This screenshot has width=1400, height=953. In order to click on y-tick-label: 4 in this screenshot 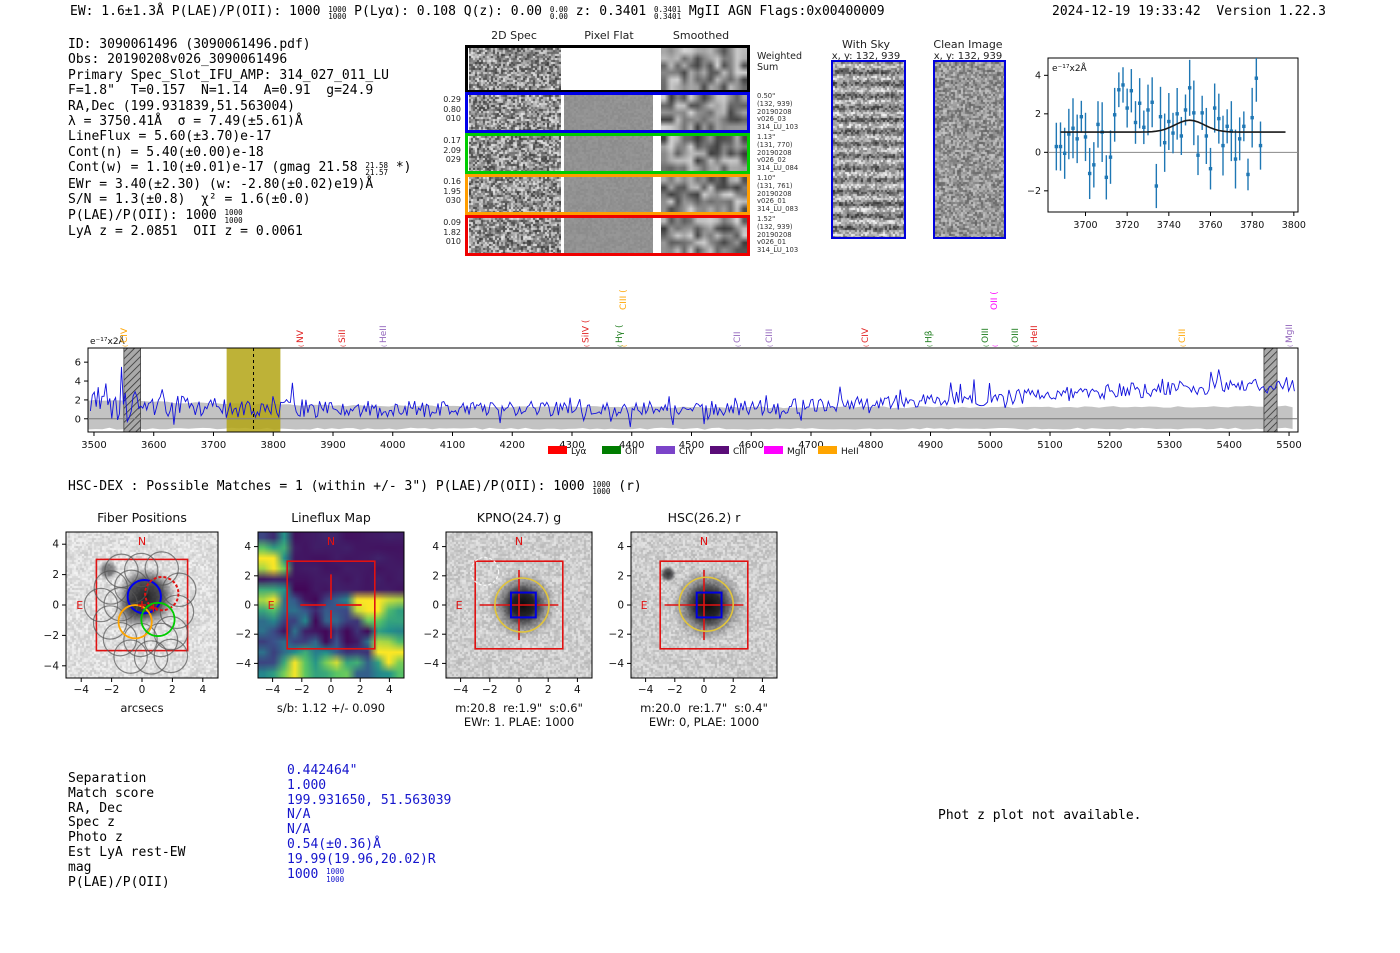, I will do `click(78, 382)`.